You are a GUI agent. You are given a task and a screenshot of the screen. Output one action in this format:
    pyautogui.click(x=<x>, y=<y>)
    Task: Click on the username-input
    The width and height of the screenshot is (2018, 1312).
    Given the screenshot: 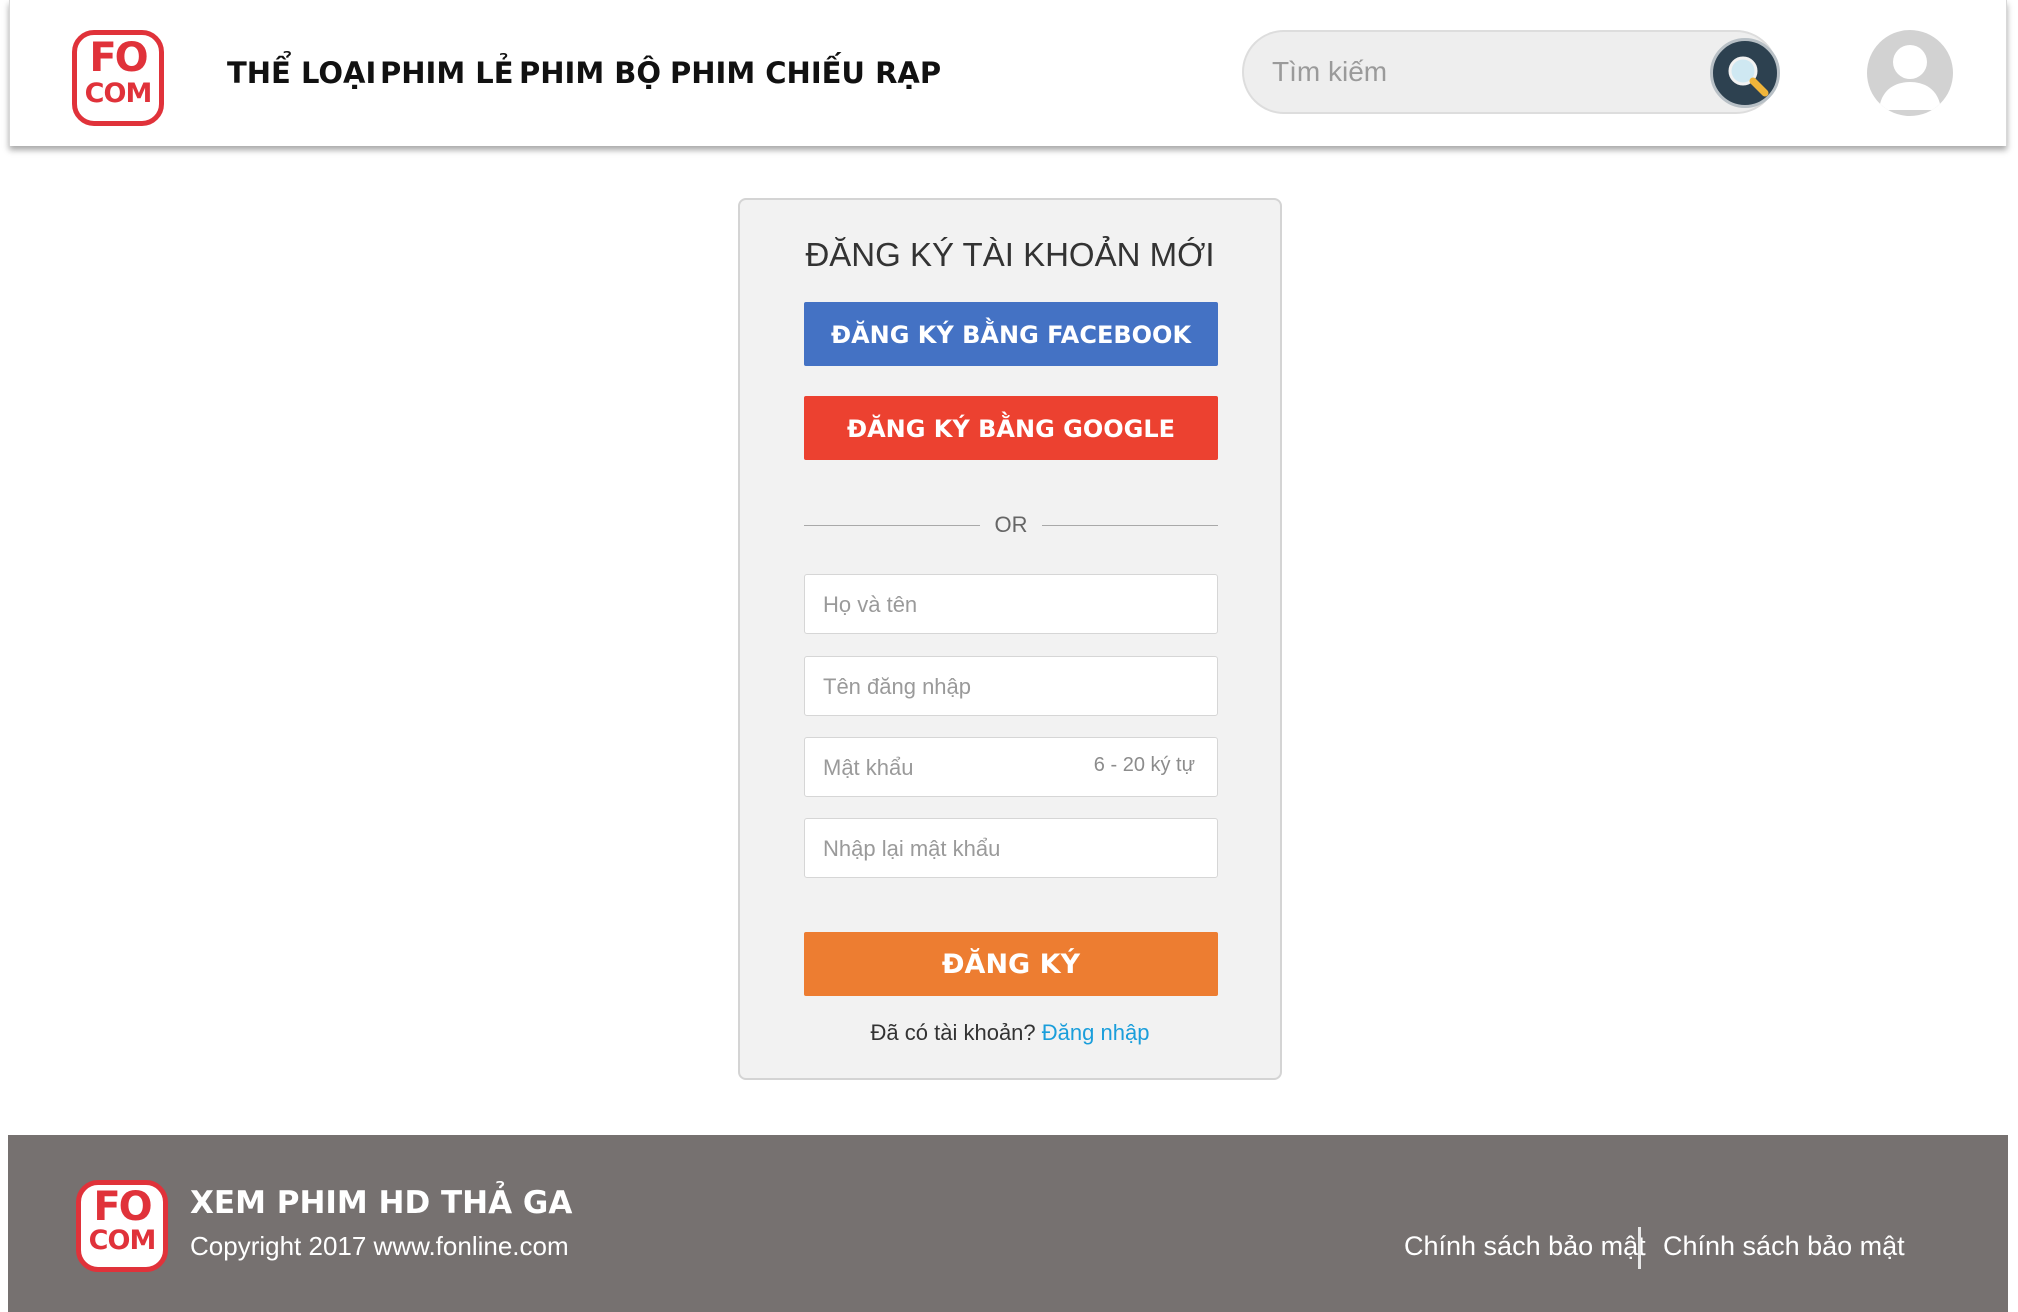 What is the action you would take?
    pyautogui.click(x=1011, y=687)
    